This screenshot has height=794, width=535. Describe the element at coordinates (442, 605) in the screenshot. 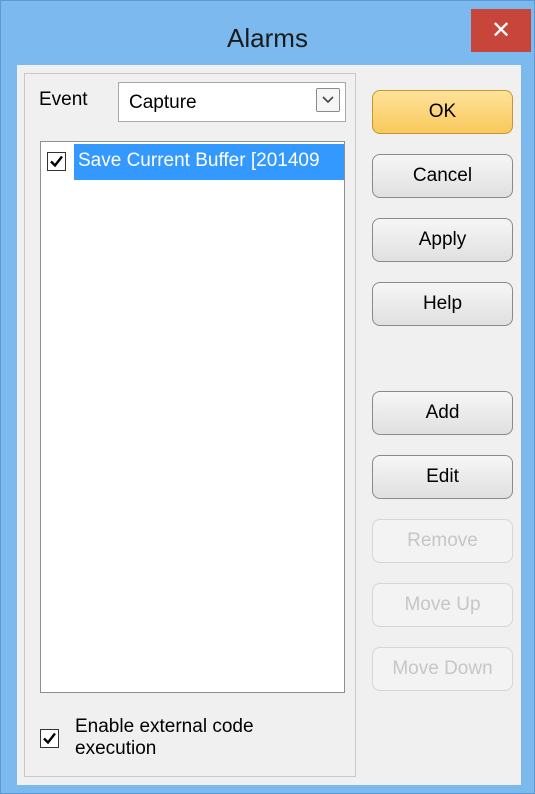

I see `move-up-button: Move Up` at that location.